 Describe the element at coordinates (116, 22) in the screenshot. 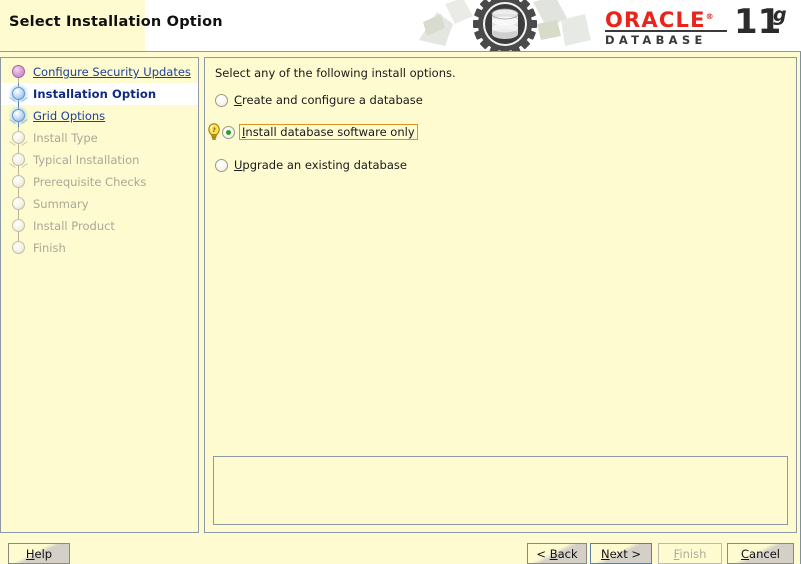

I see `page-title: Select Installation Option` at that location.